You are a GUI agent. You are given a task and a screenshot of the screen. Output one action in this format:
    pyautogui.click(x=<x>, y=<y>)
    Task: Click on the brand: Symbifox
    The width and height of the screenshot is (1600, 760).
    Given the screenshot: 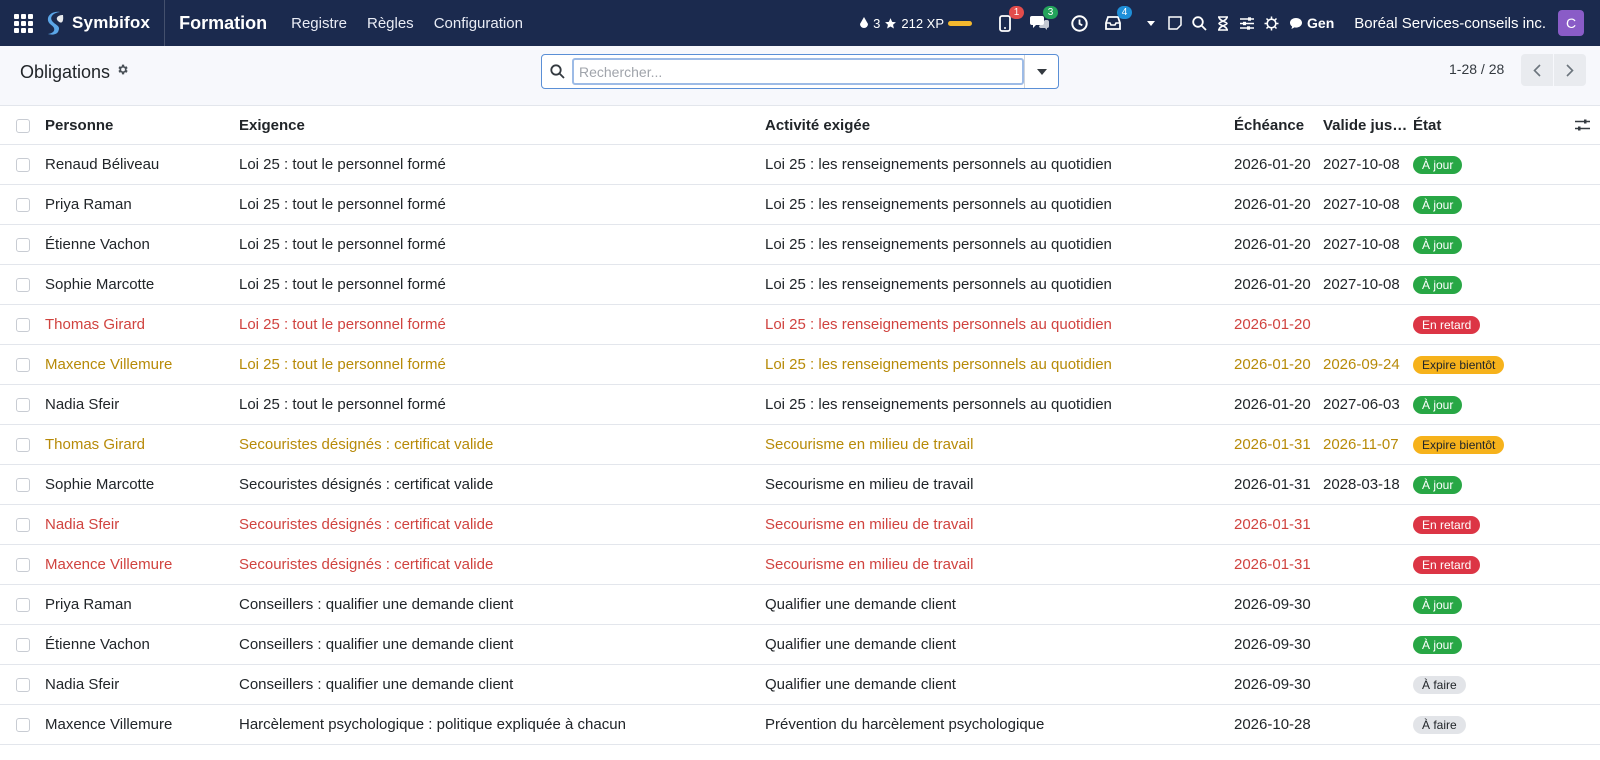 What is the action you would take?
    pyautogui.click(x=106, y=23)
    